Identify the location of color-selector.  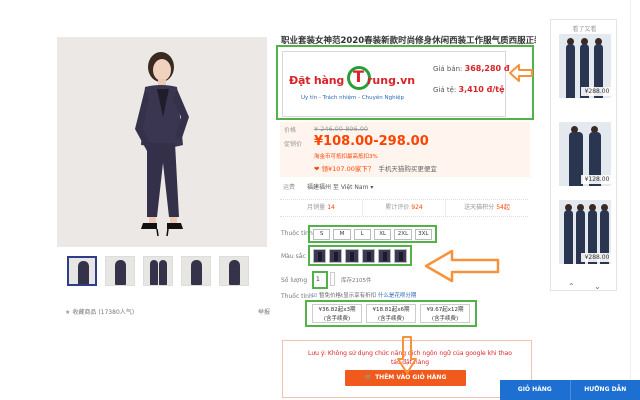
(360, 255).